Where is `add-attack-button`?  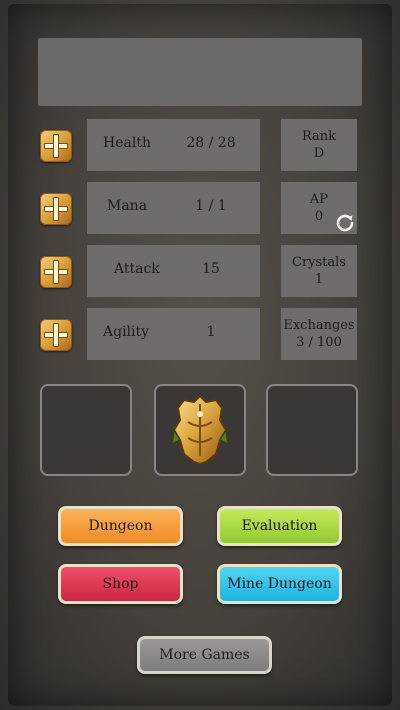
add-attack-button is located at coordinates (56, 272).